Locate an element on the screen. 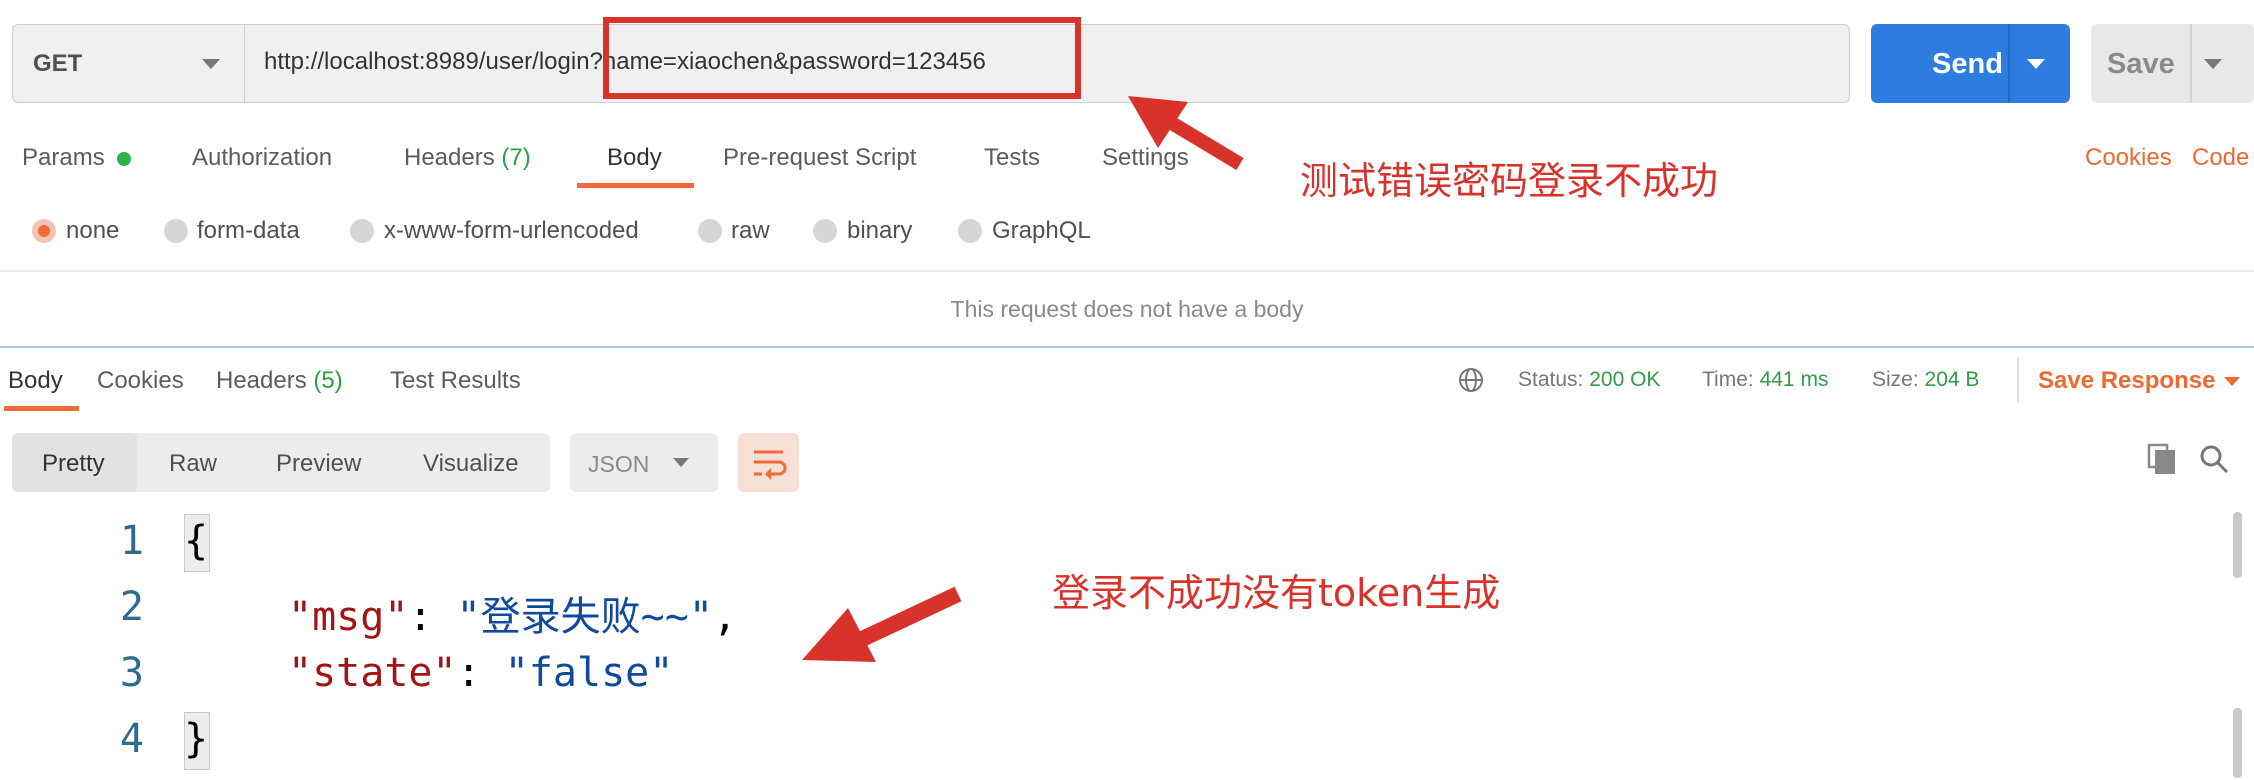 The image size is (2254, 780). tab-body: Body is located at coordinates (634, 158).